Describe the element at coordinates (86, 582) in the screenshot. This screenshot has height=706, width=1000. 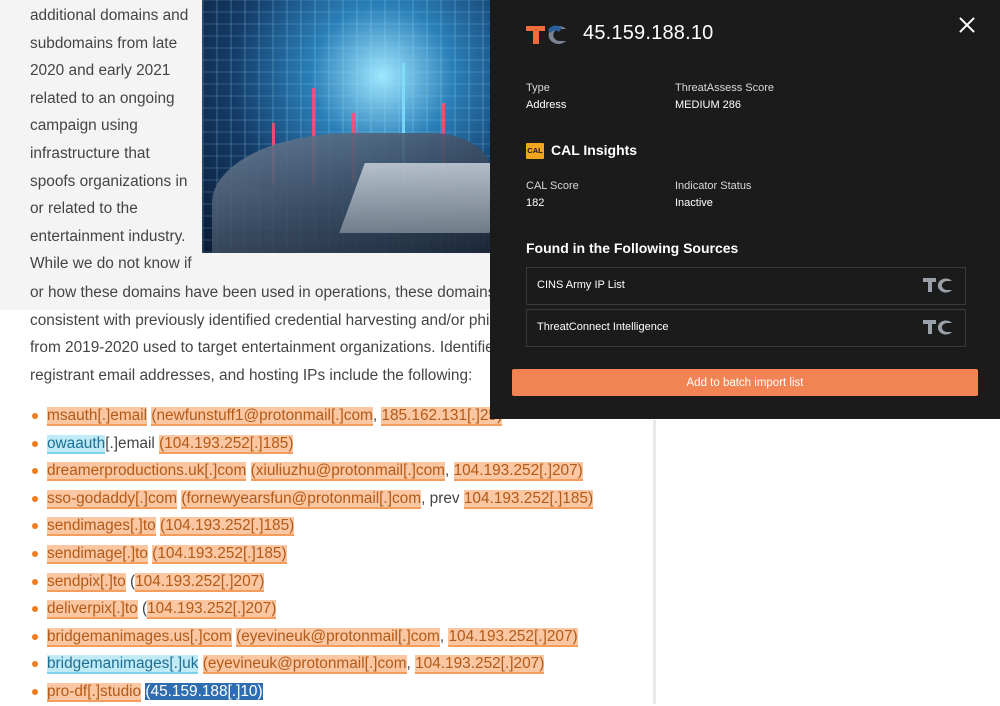
I see `highlighted-indicator: sendpix[.]to` at that location.